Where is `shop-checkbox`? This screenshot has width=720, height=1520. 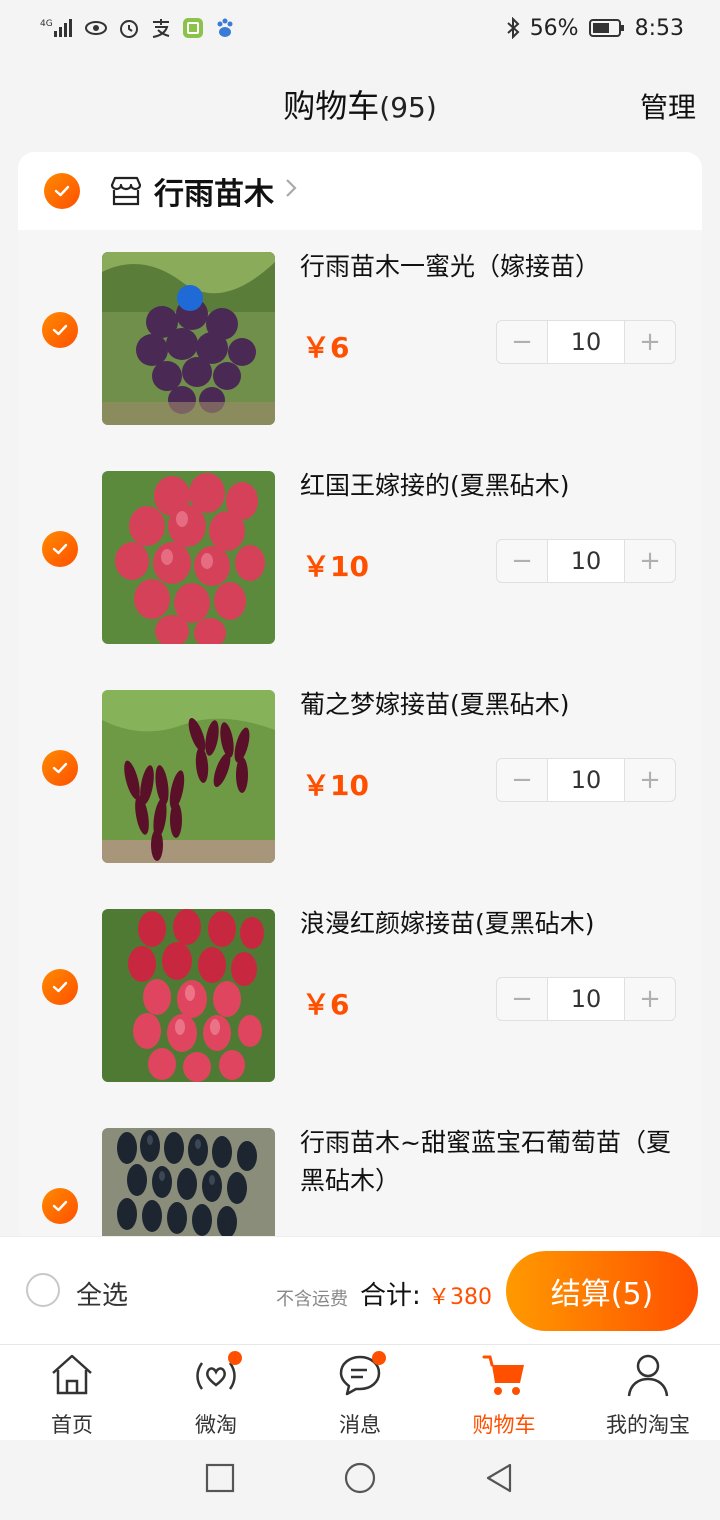 shop-checkbox is located at coordinates (62, 191).